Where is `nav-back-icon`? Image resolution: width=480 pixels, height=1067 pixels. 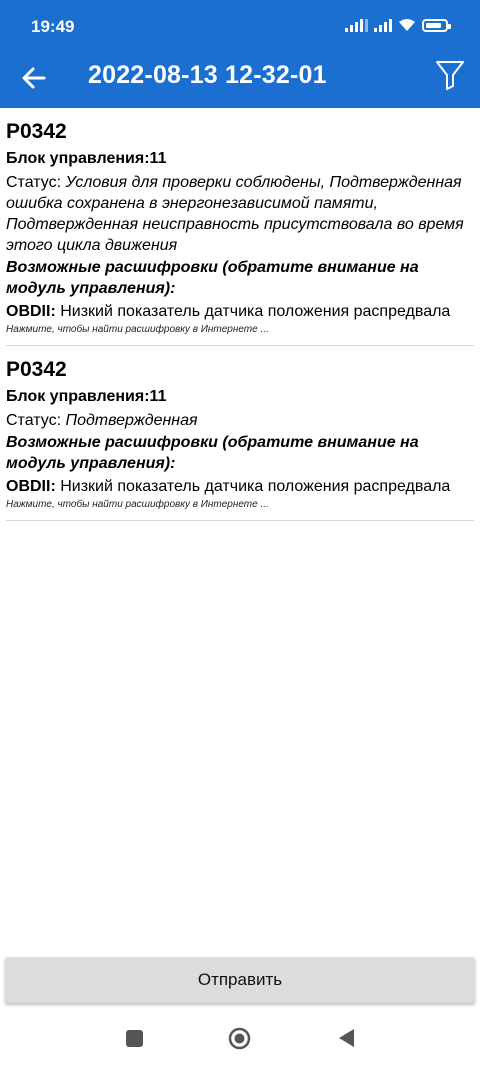
nav-back-icon is located at coordinates (346, 1038).